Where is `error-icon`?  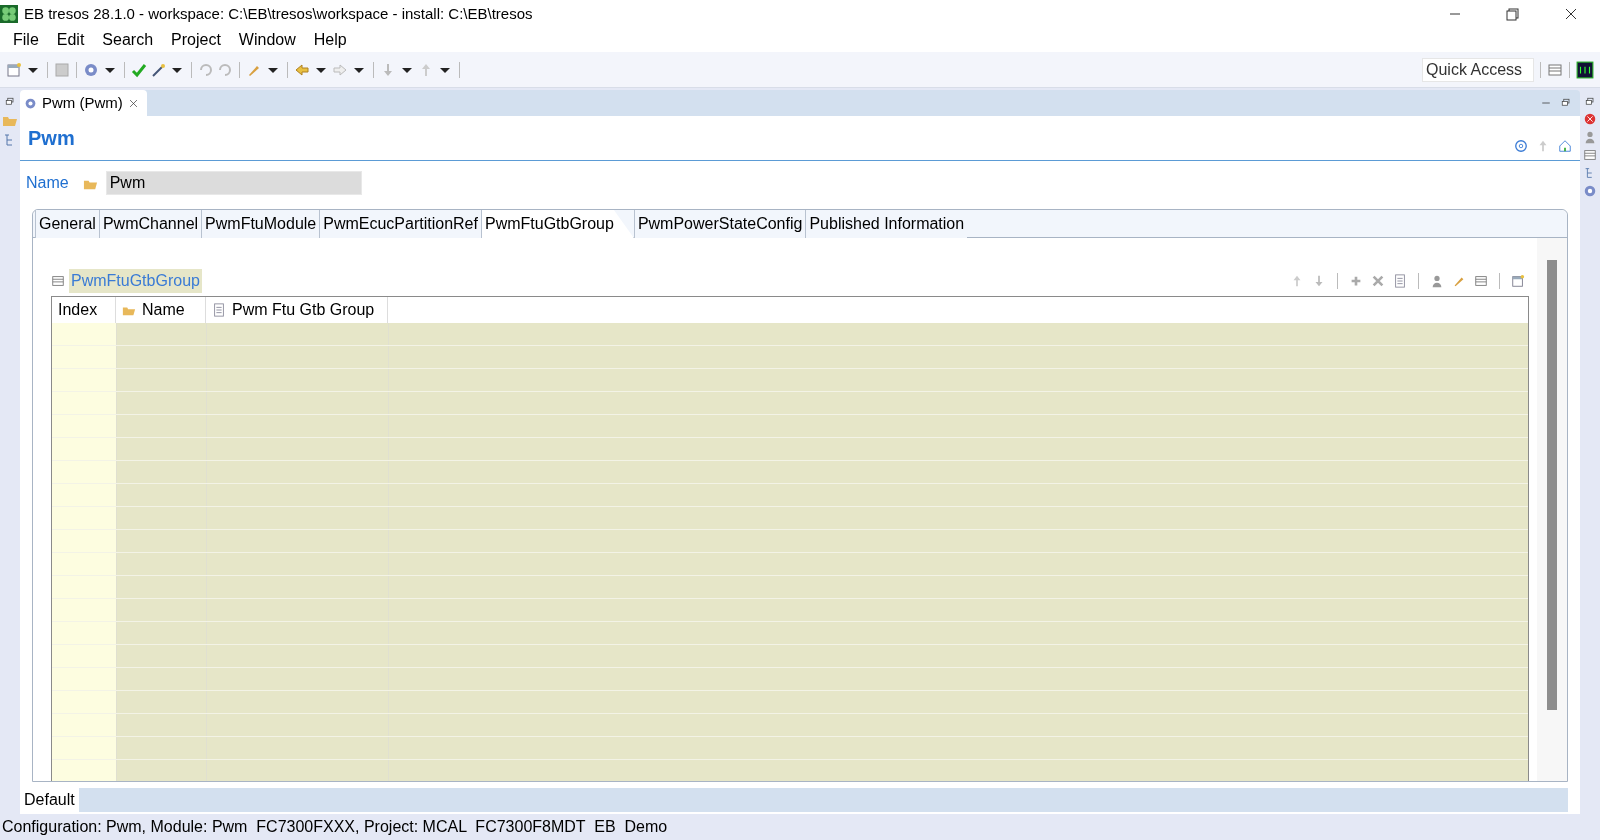 error-icon is located at coordinates (1590, 119).